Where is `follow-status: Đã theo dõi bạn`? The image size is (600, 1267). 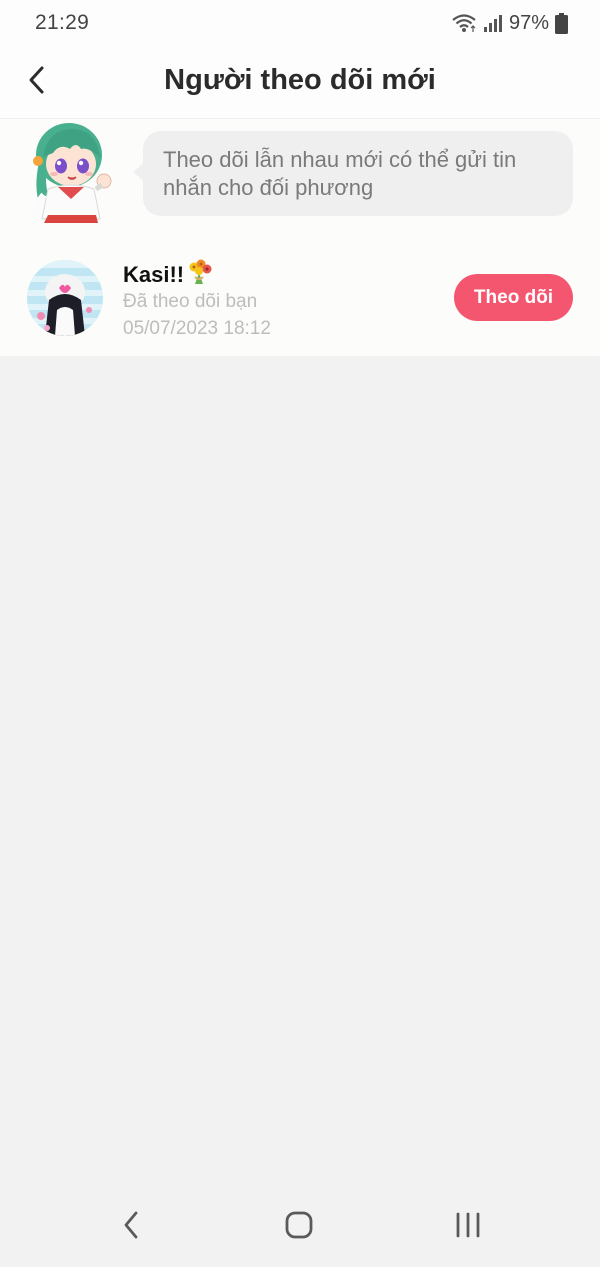
follow-status: Đã theo dõi bạn is located at coordinates (190, 301).